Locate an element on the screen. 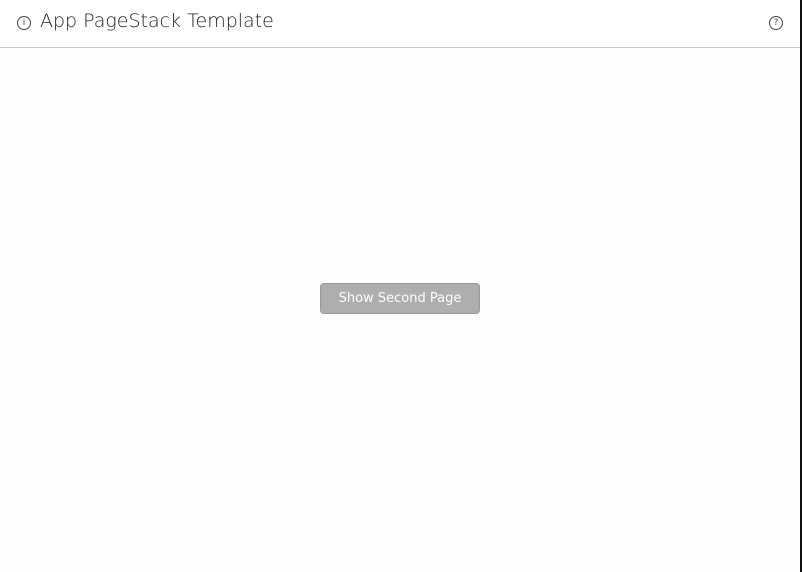 The image size is (802, 572). page-title: App PageStack Template is located at coordinates (157, 21).